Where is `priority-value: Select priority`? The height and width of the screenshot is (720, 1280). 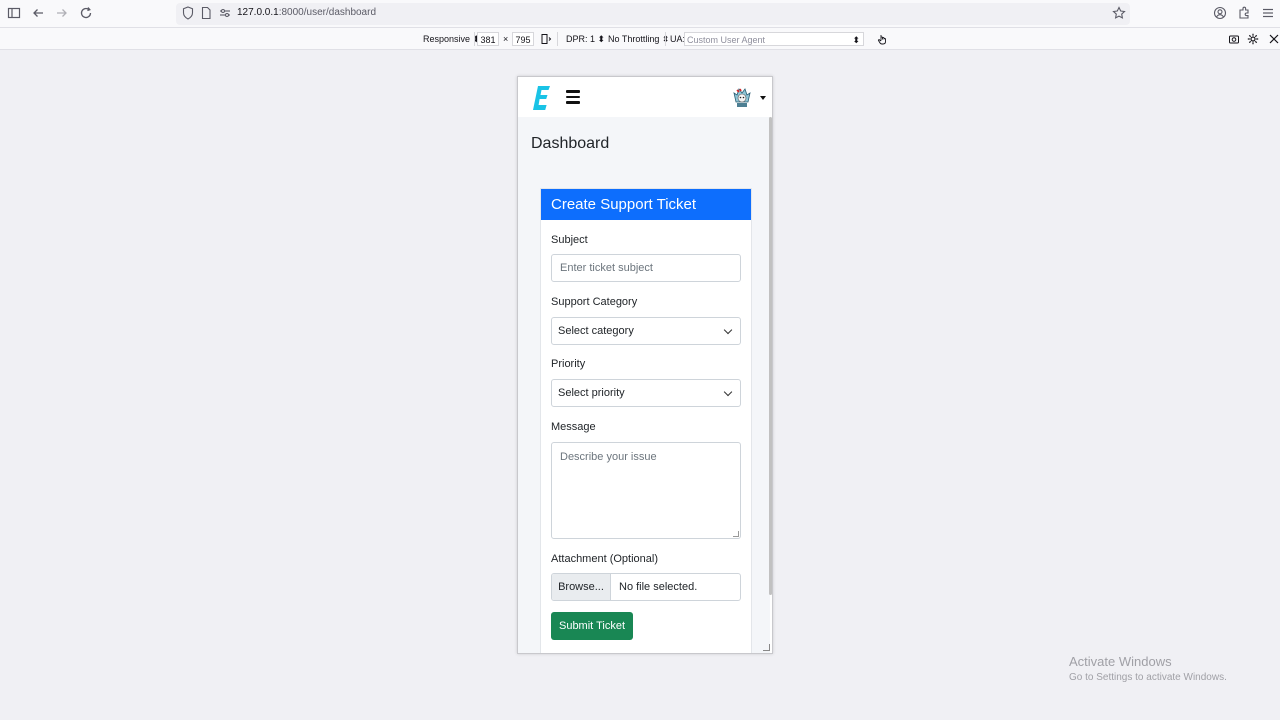 priority-value: Select priority is located at coordinates (591, 393).